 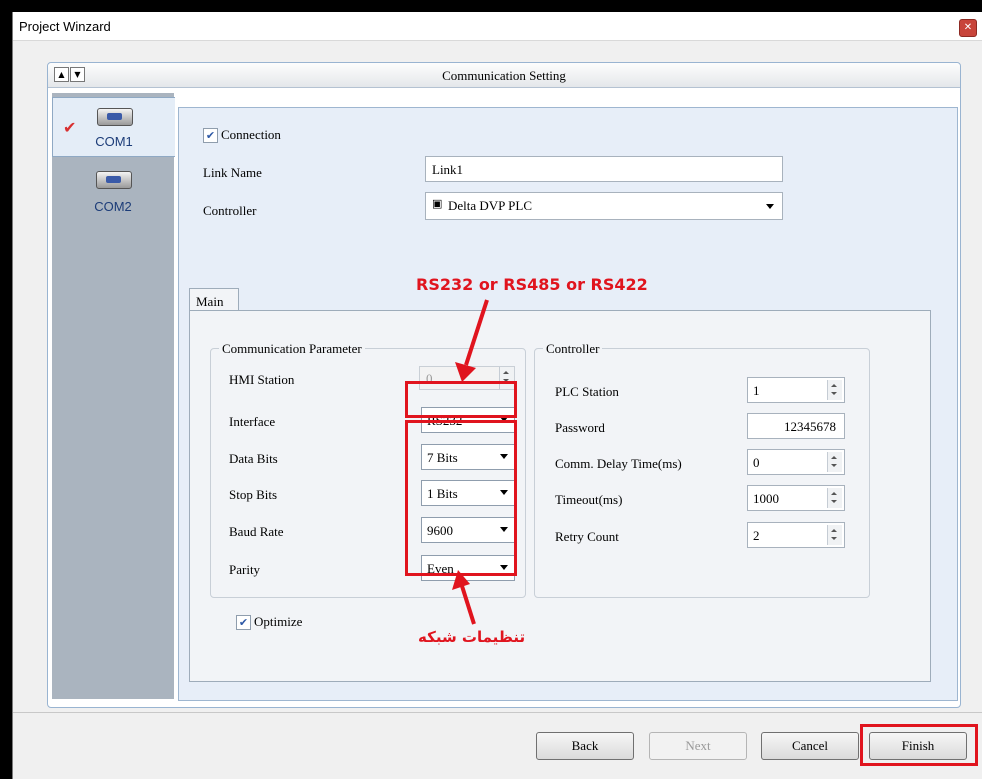 I want to click on annotation-arrows, so click(x=470, y=462).